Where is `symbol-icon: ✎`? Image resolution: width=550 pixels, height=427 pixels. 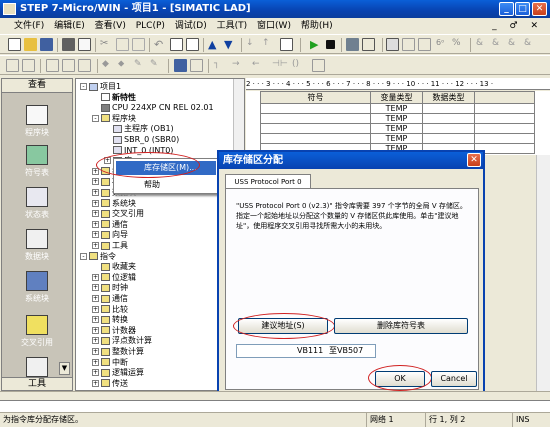 symbol-icon: ✎ is located at coordinates (156, 65).